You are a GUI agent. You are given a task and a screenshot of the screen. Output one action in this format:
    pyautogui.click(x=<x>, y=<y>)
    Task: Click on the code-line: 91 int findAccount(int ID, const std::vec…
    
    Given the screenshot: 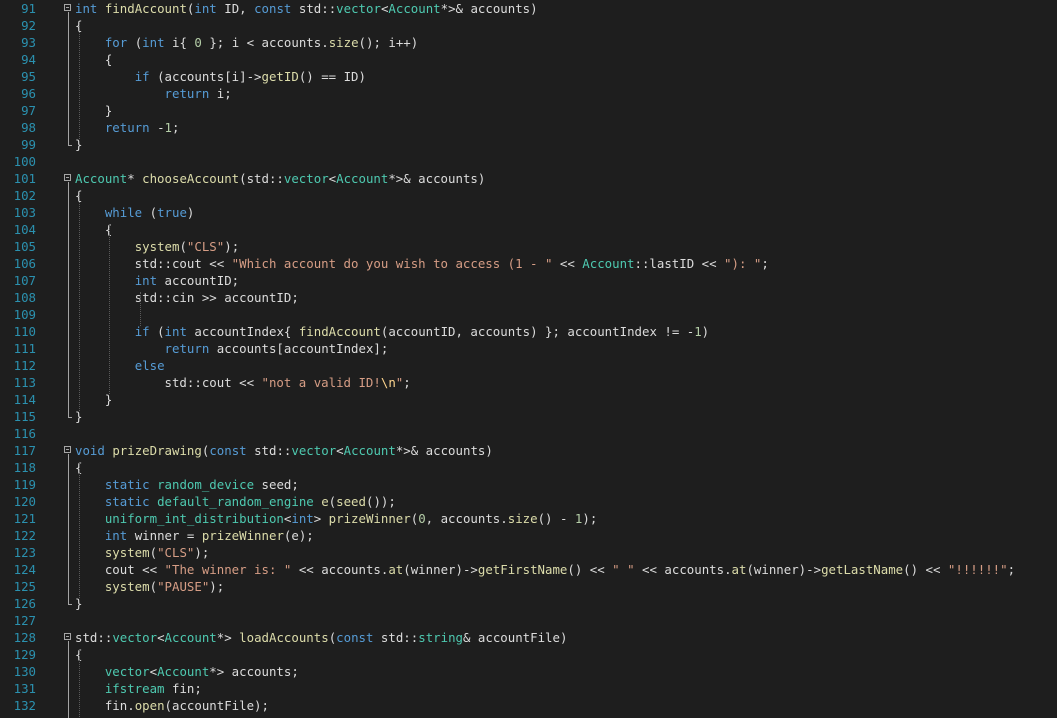 What is the action you would take?
    pyautogui.click(x=528, y=8)
    